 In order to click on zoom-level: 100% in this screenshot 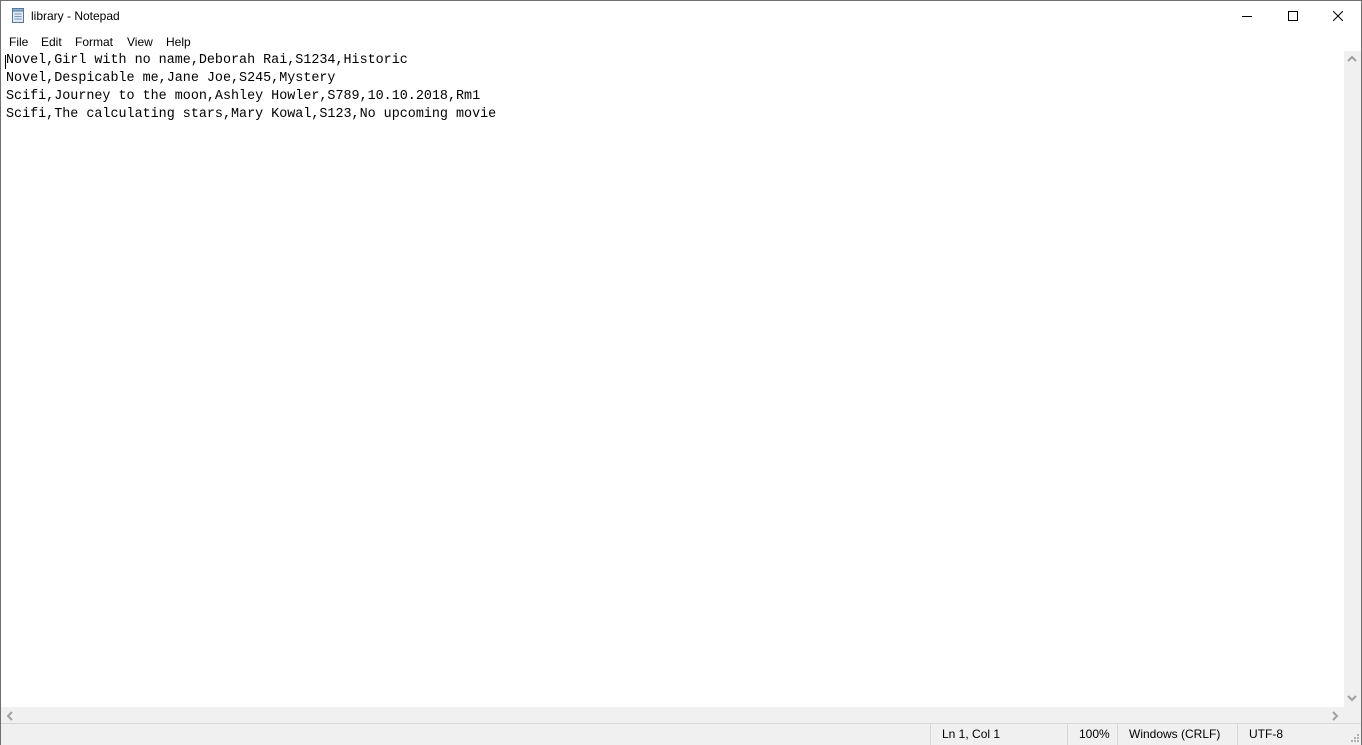, I will do `click(1092, 734)`.